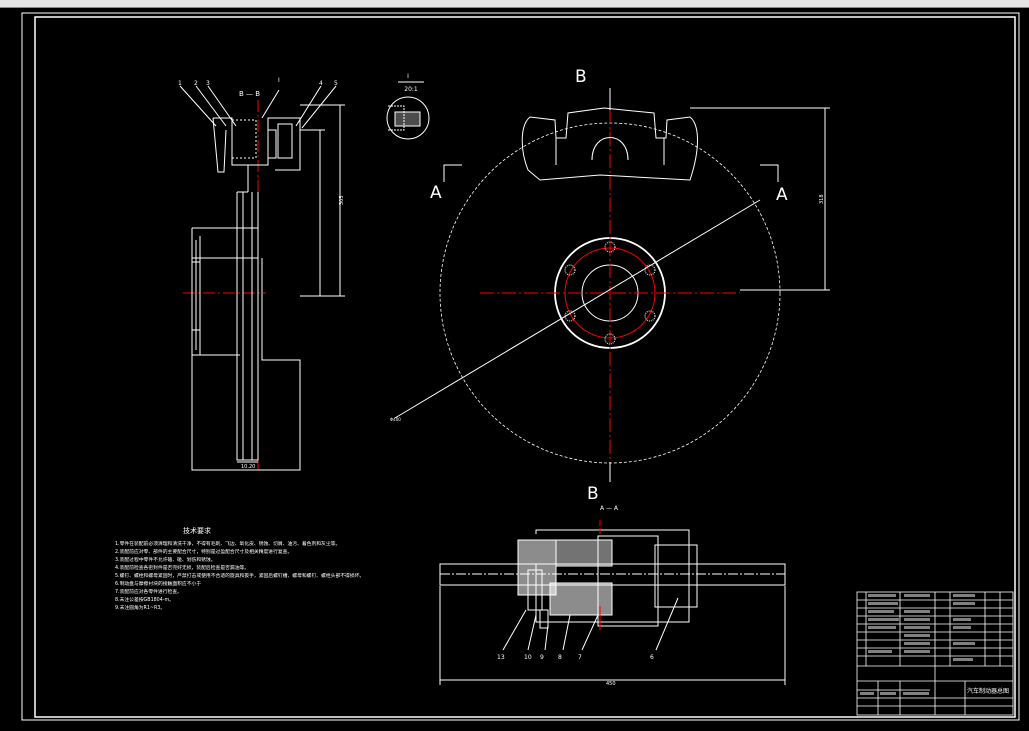  What do you see at coordinates (165, 559) in the screenshot?
I see `tech-req-line: 3.装配过程中零件不允许磕、碰、划伤和锈蚀。` at bounding box center [165, 559].